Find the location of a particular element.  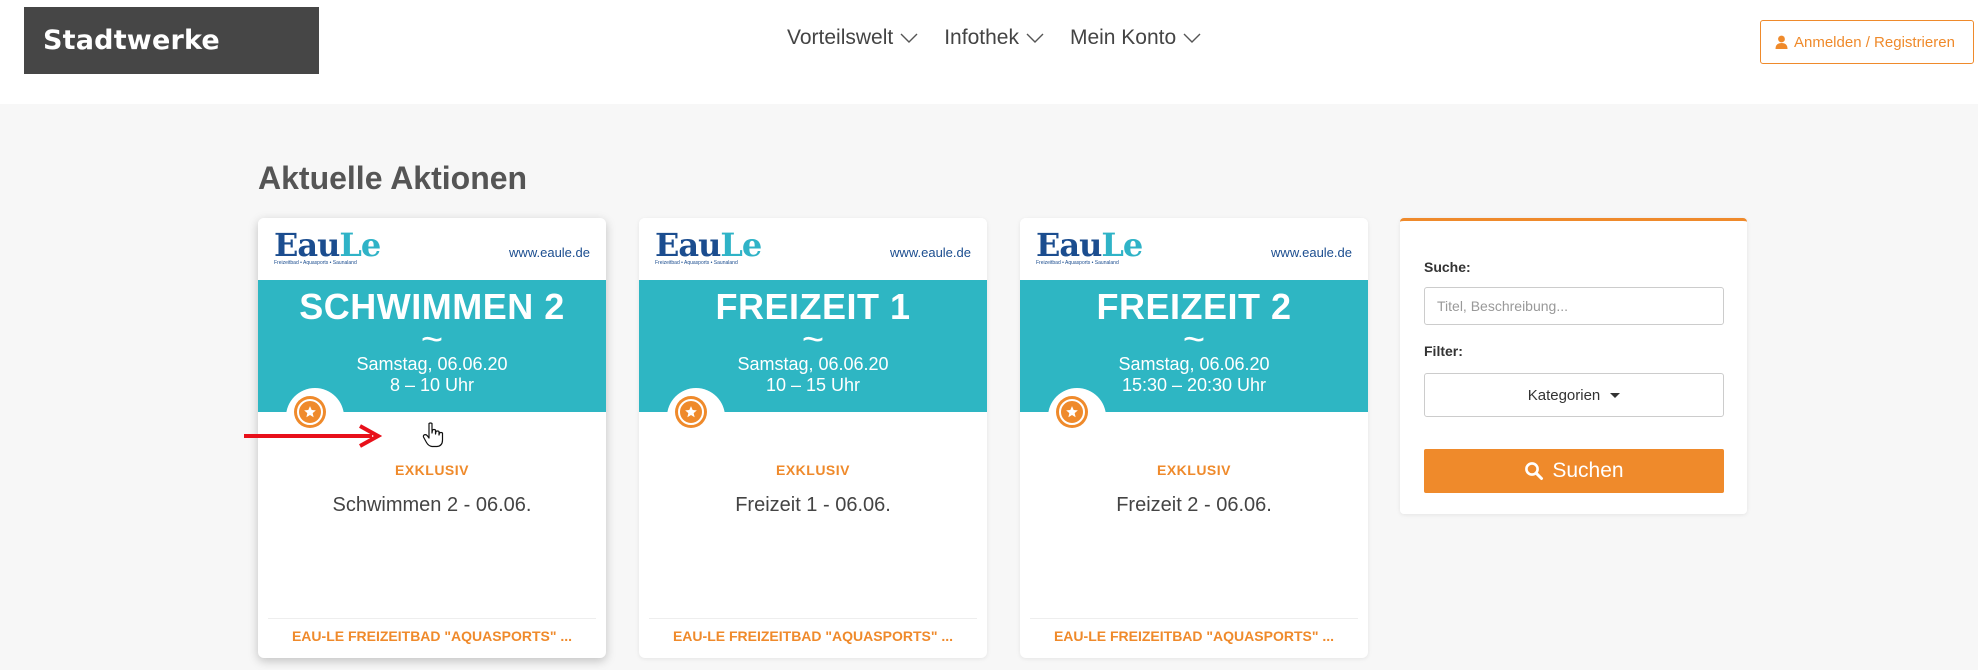

main-nav: Vorteilswelt Infothek Mein Konto is located at coordinates (994, 38).